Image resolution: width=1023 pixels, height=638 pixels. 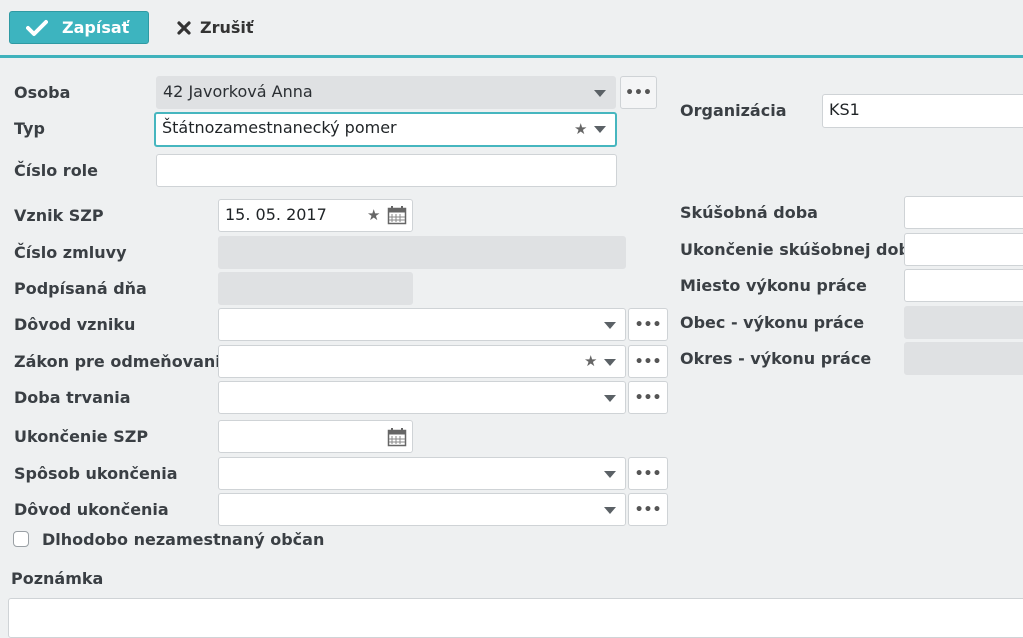 I want to click on sposob-ukoncenia-more-button: •••, so click(x=648, y=473).